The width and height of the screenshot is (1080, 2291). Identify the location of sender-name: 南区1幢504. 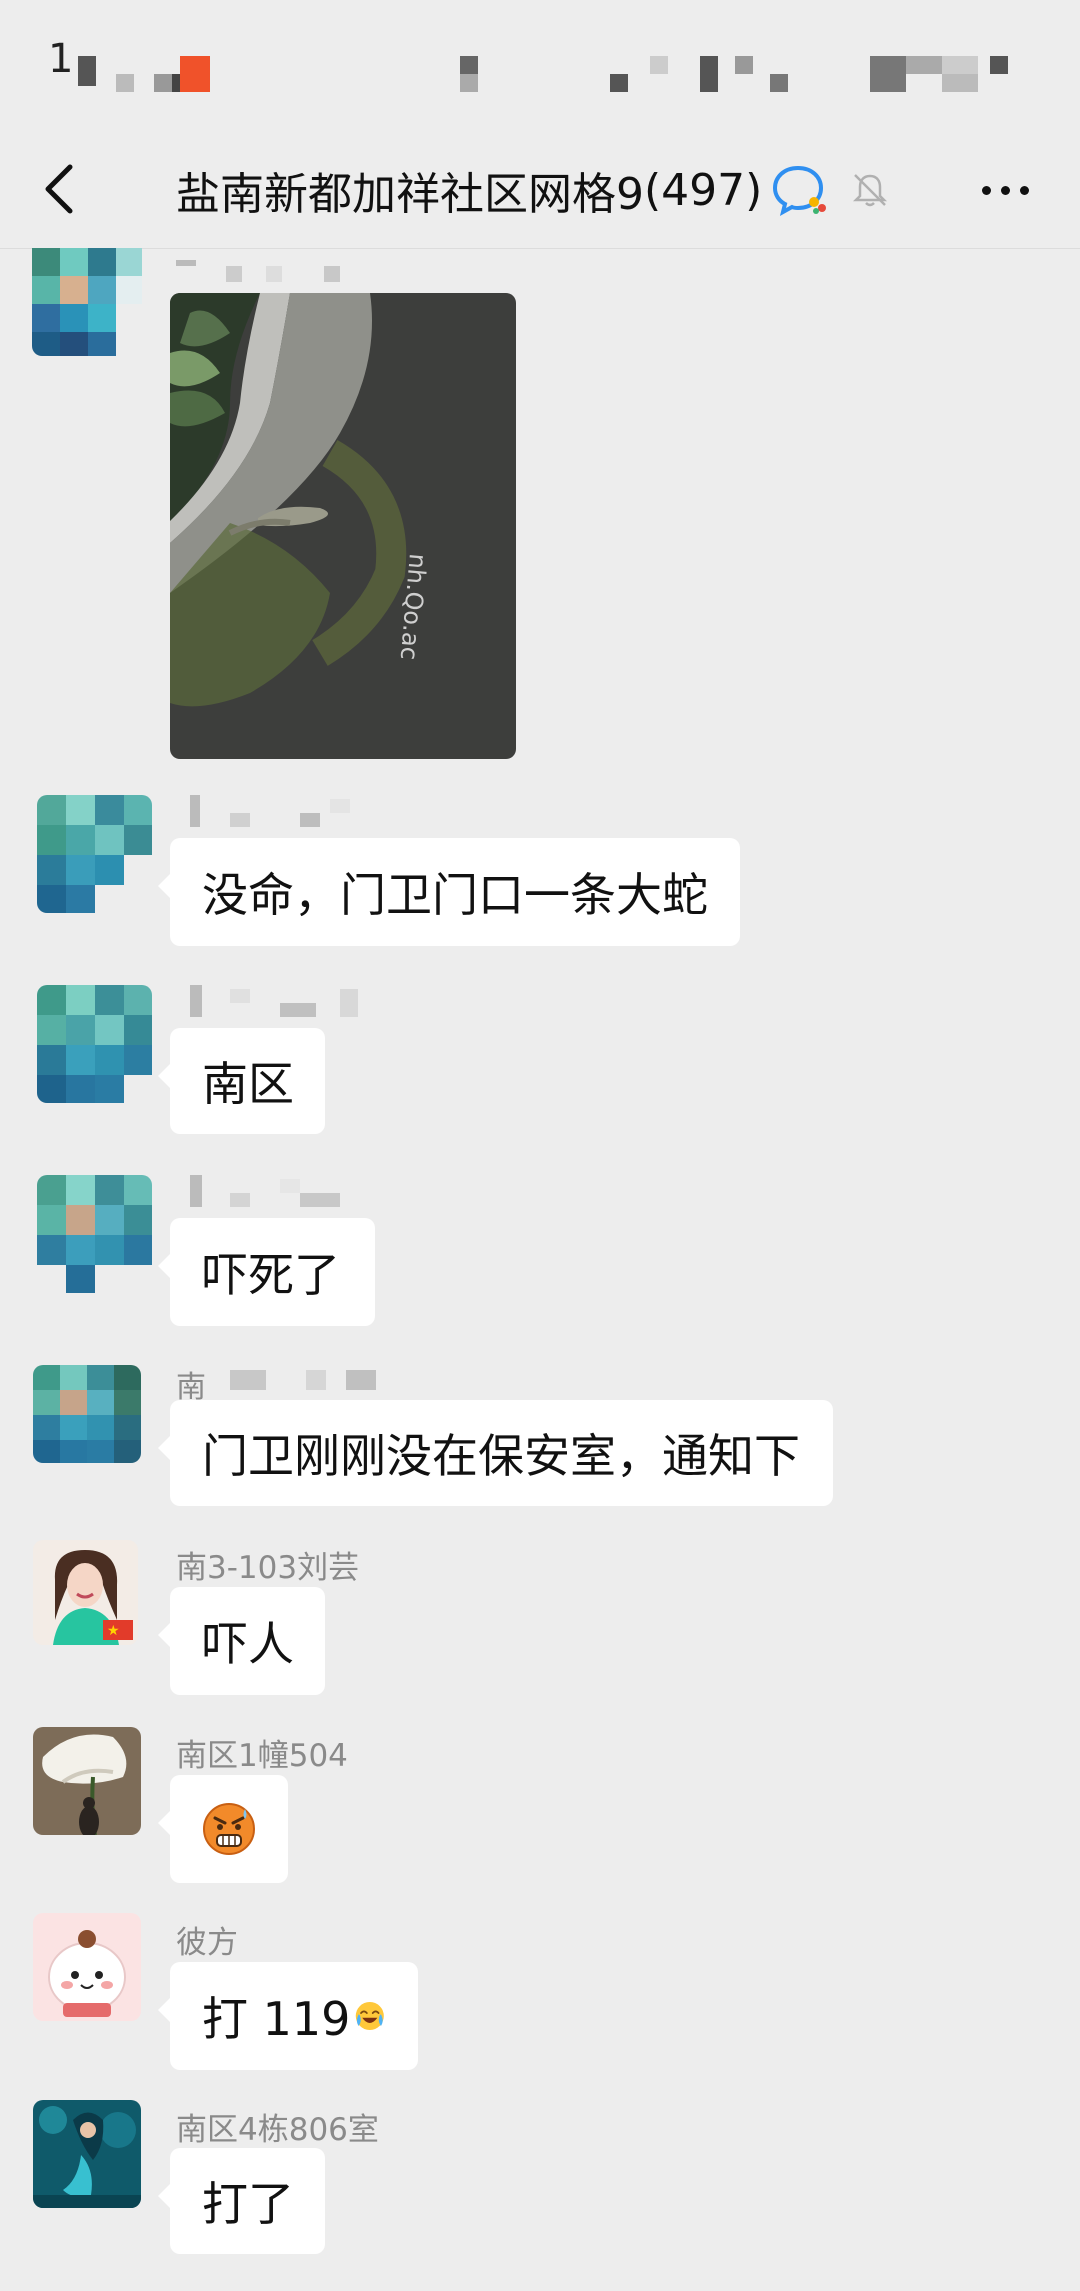
(262, 1756).